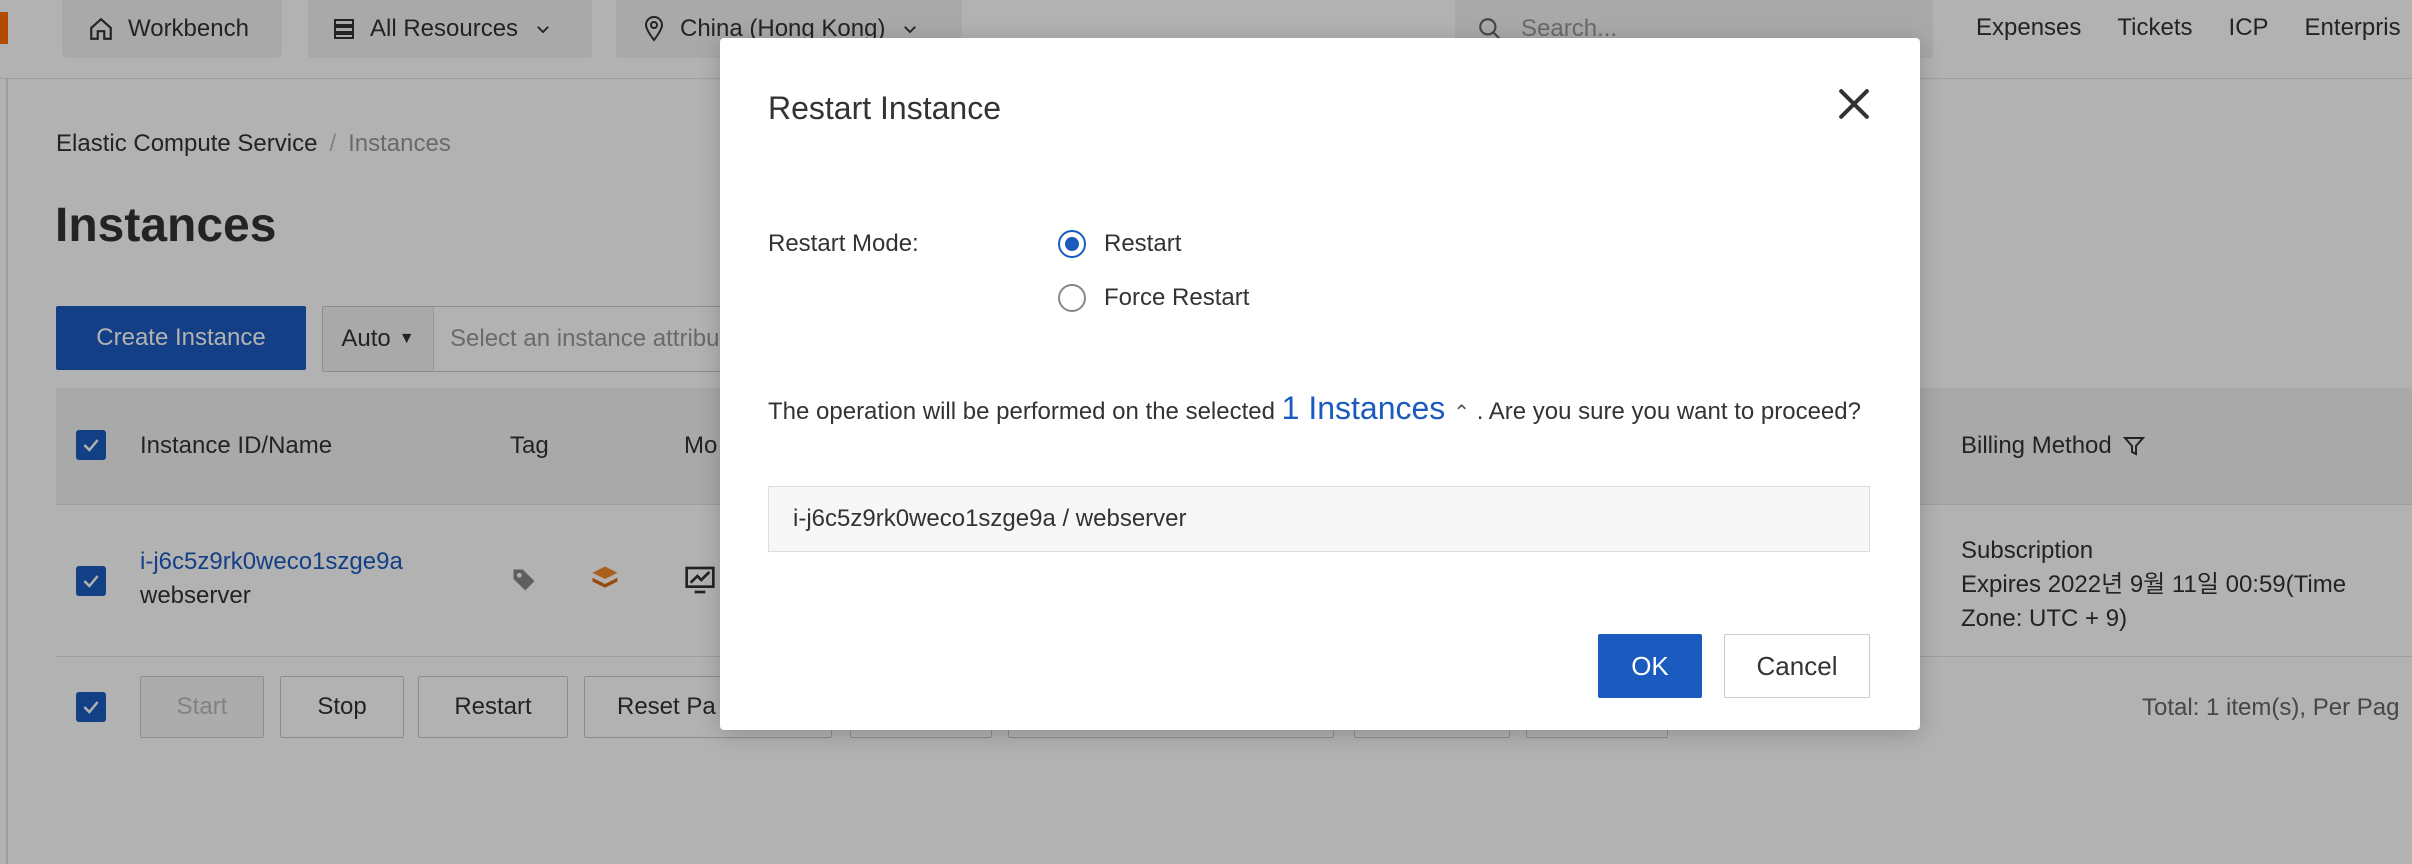 Image resolution: width=2412 pixels, height=864 pixels. I want to click on radio-button-checked, so click(1072, 244).